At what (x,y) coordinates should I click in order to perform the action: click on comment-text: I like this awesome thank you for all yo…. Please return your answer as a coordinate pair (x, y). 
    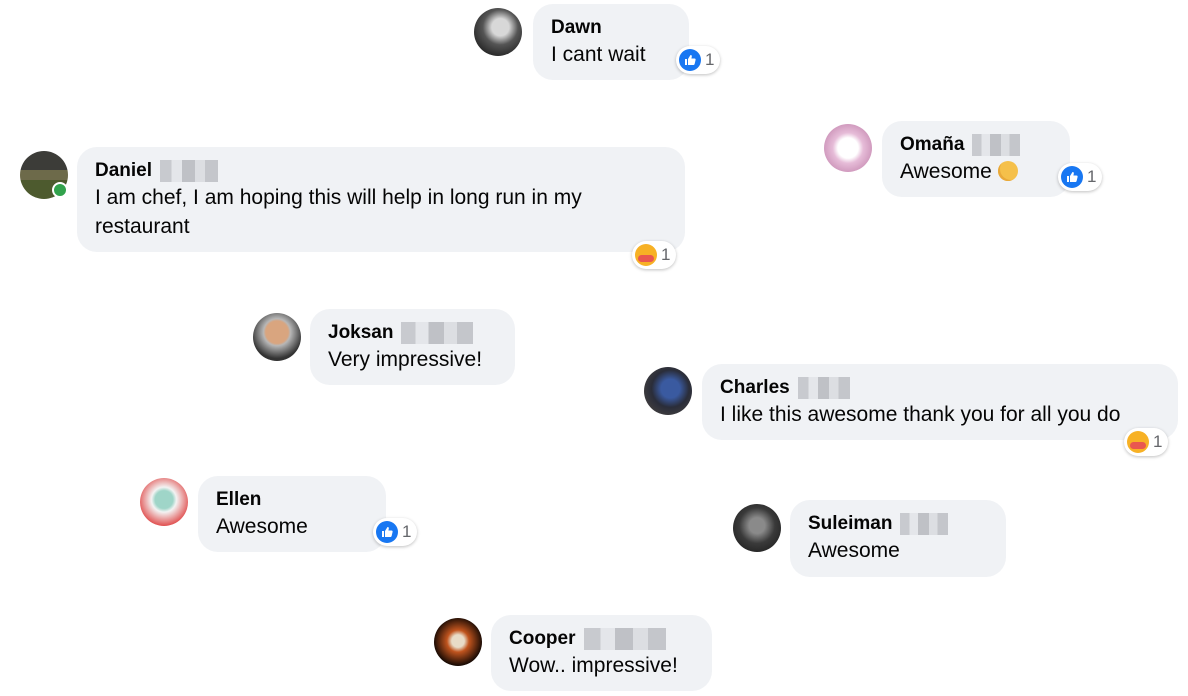
    Looking at the image, I should click on (920, 414).